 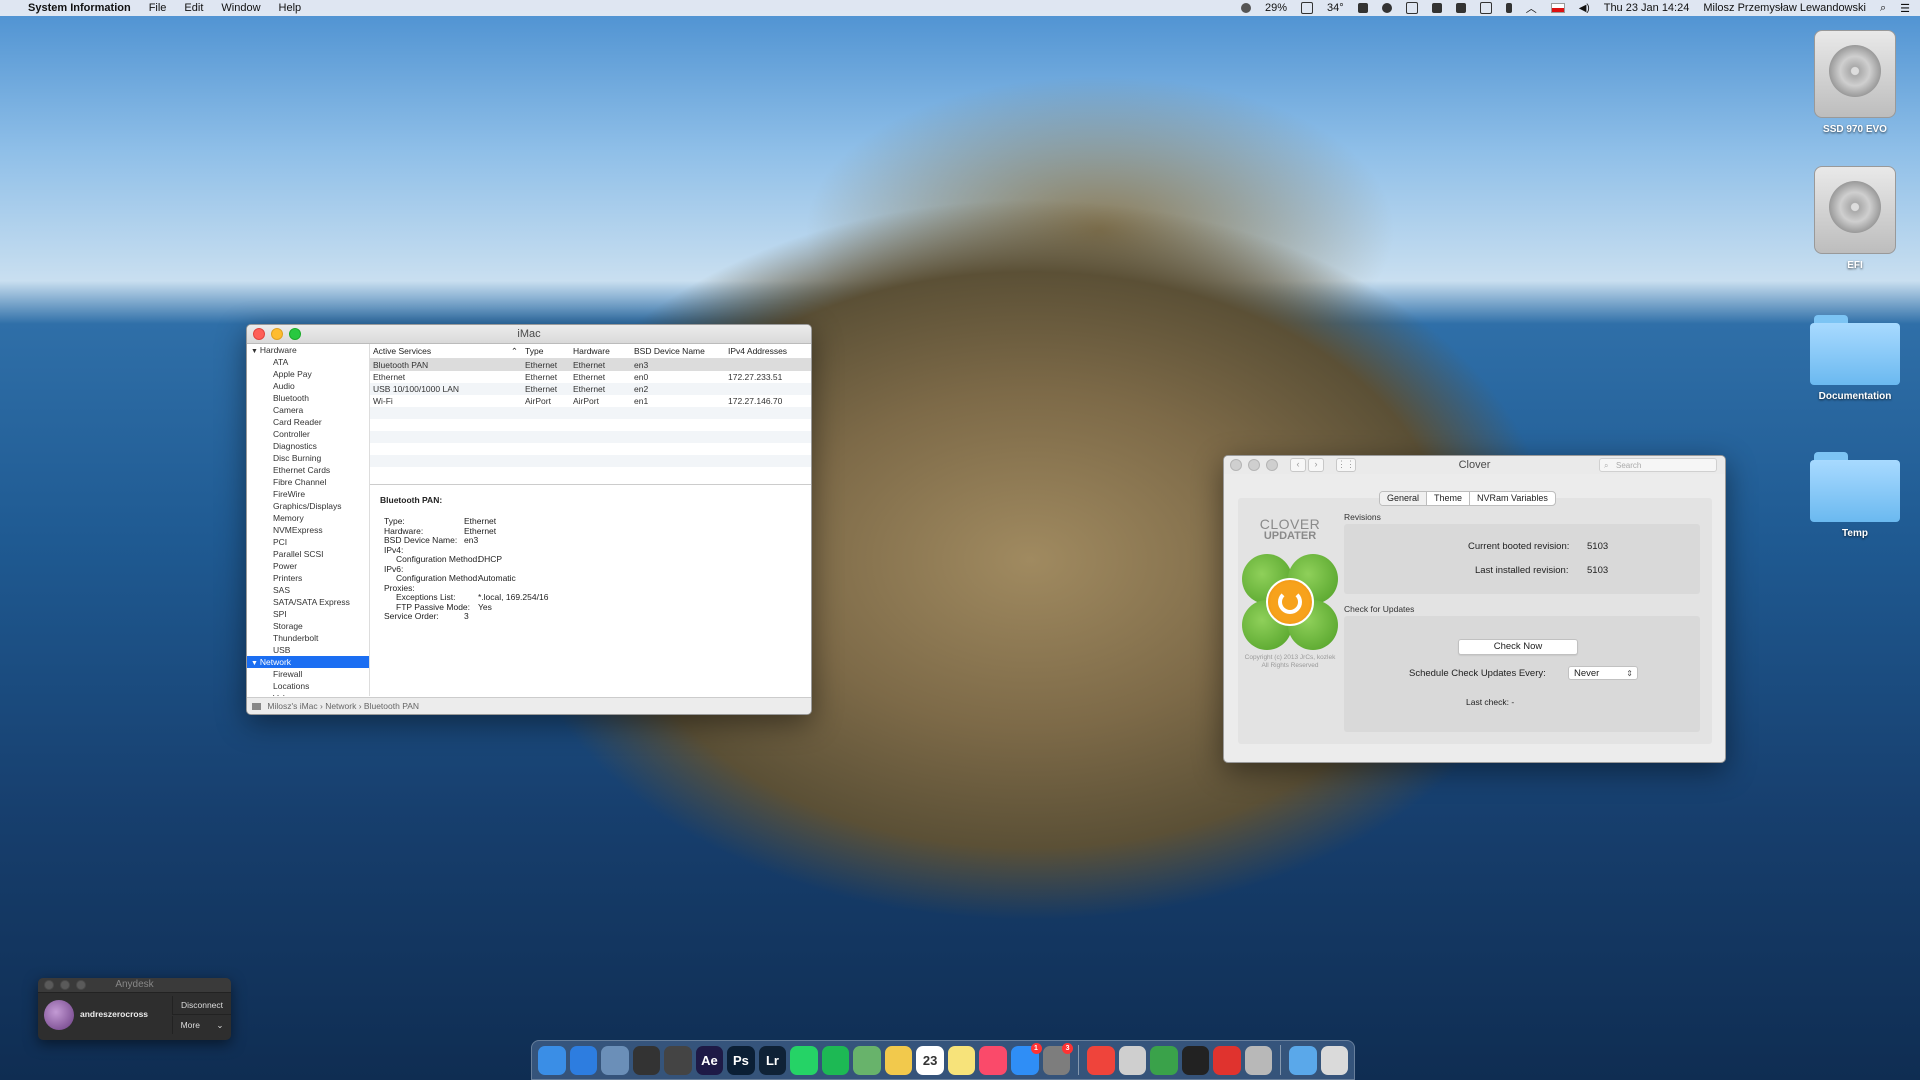 I want to click on sidebar-item: Bluetooth, so click(x=308, y=398).